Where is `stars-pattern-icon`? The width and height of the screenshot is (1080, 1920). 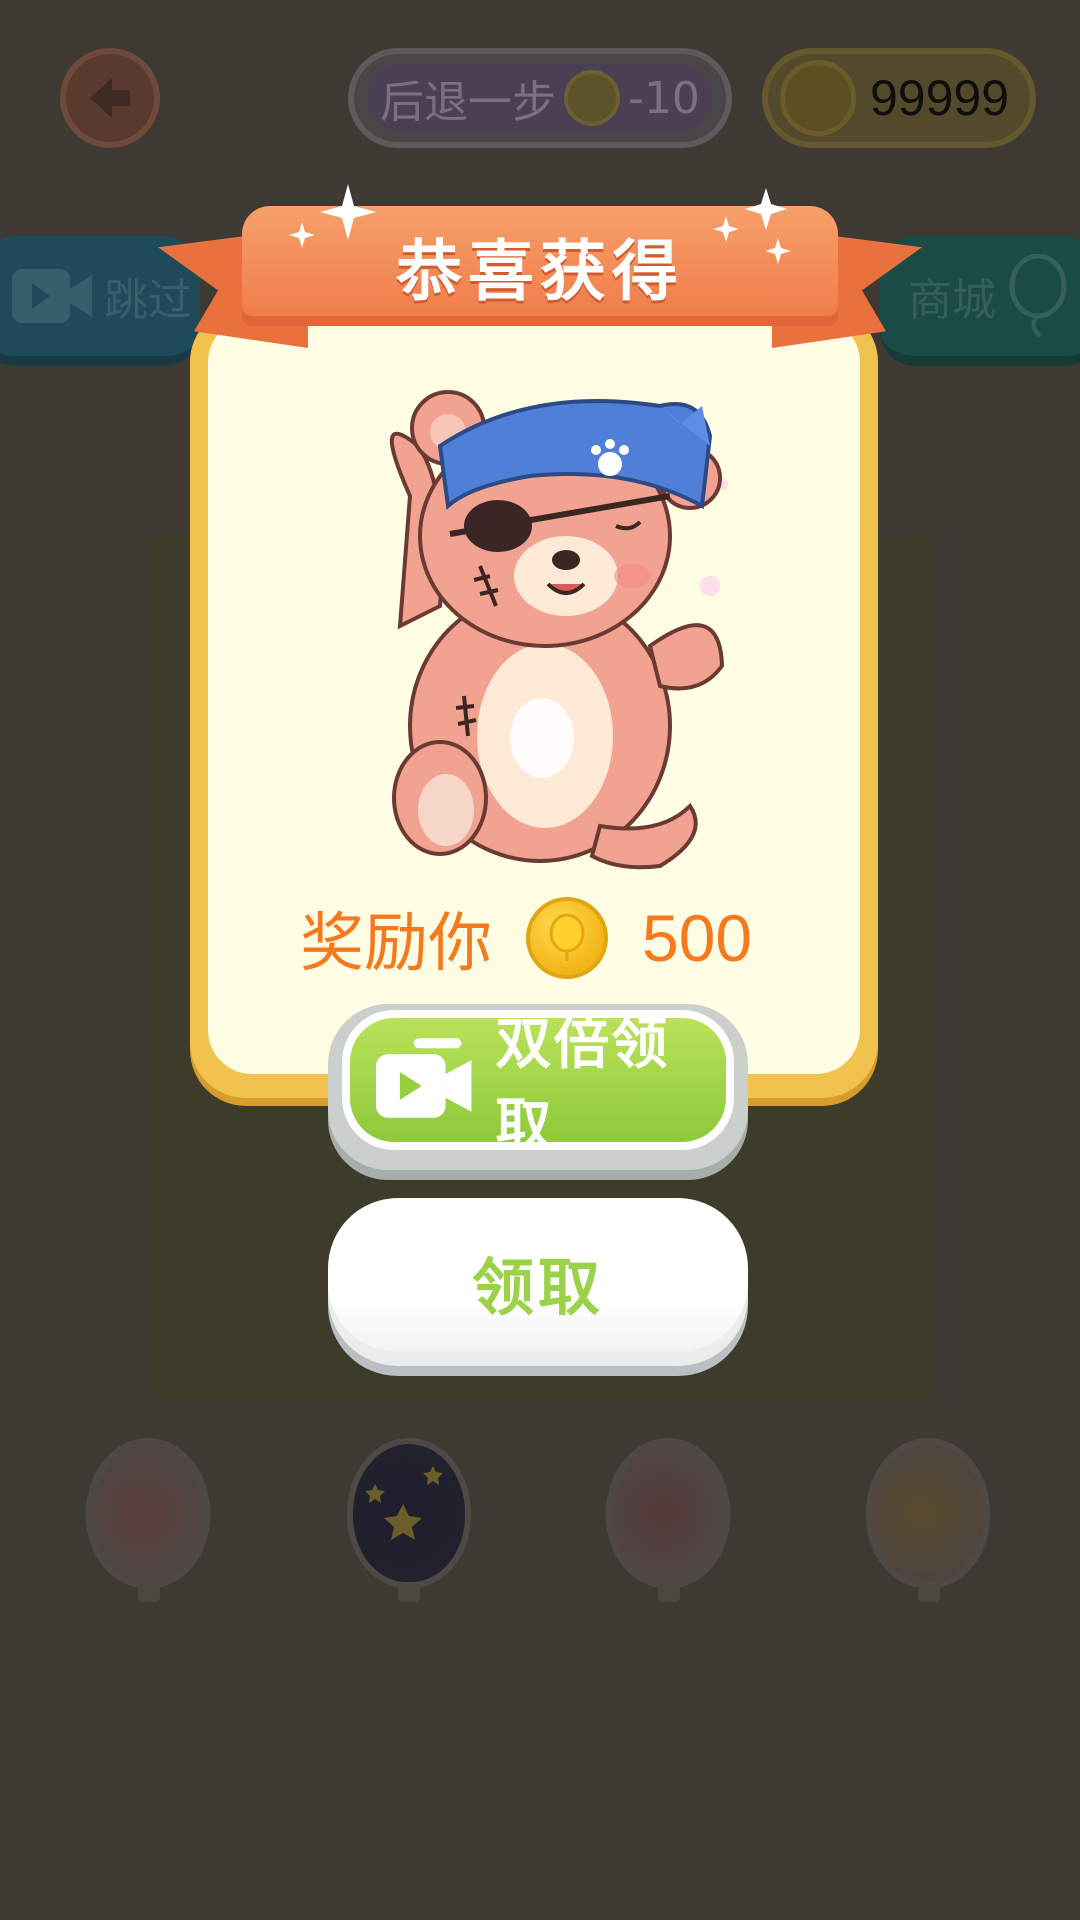
stars-pattern-icon is located at coordinates (404, 1503).